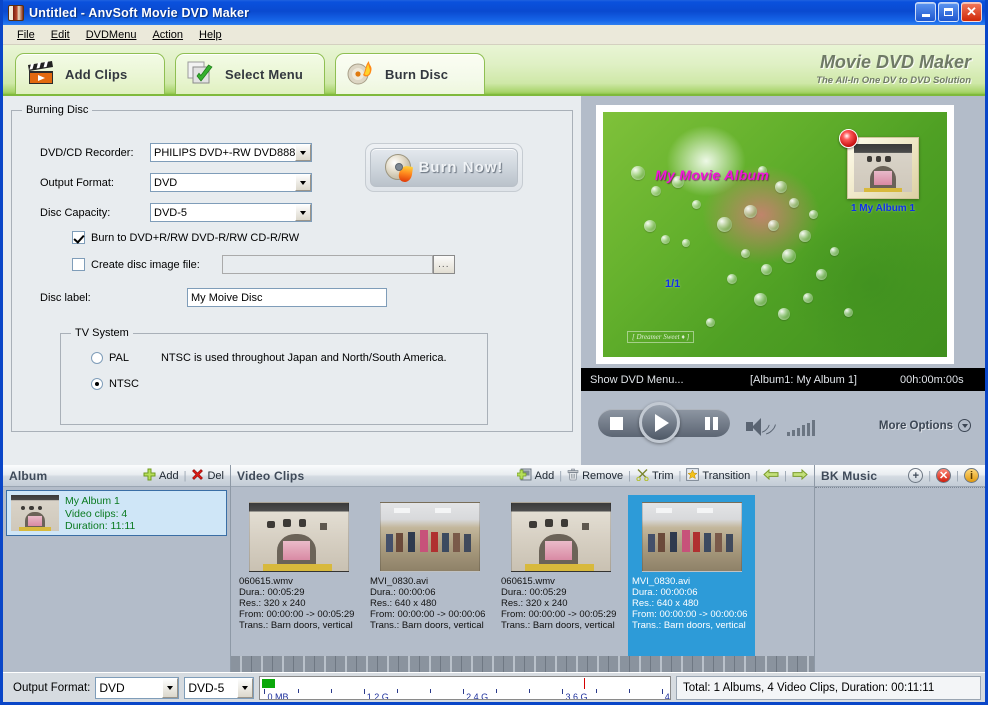 This screenshot has width=988, height=705. Describe the element at coordinates (119, 358) in the screenshot. I see `pal-label: PAL` at that location.